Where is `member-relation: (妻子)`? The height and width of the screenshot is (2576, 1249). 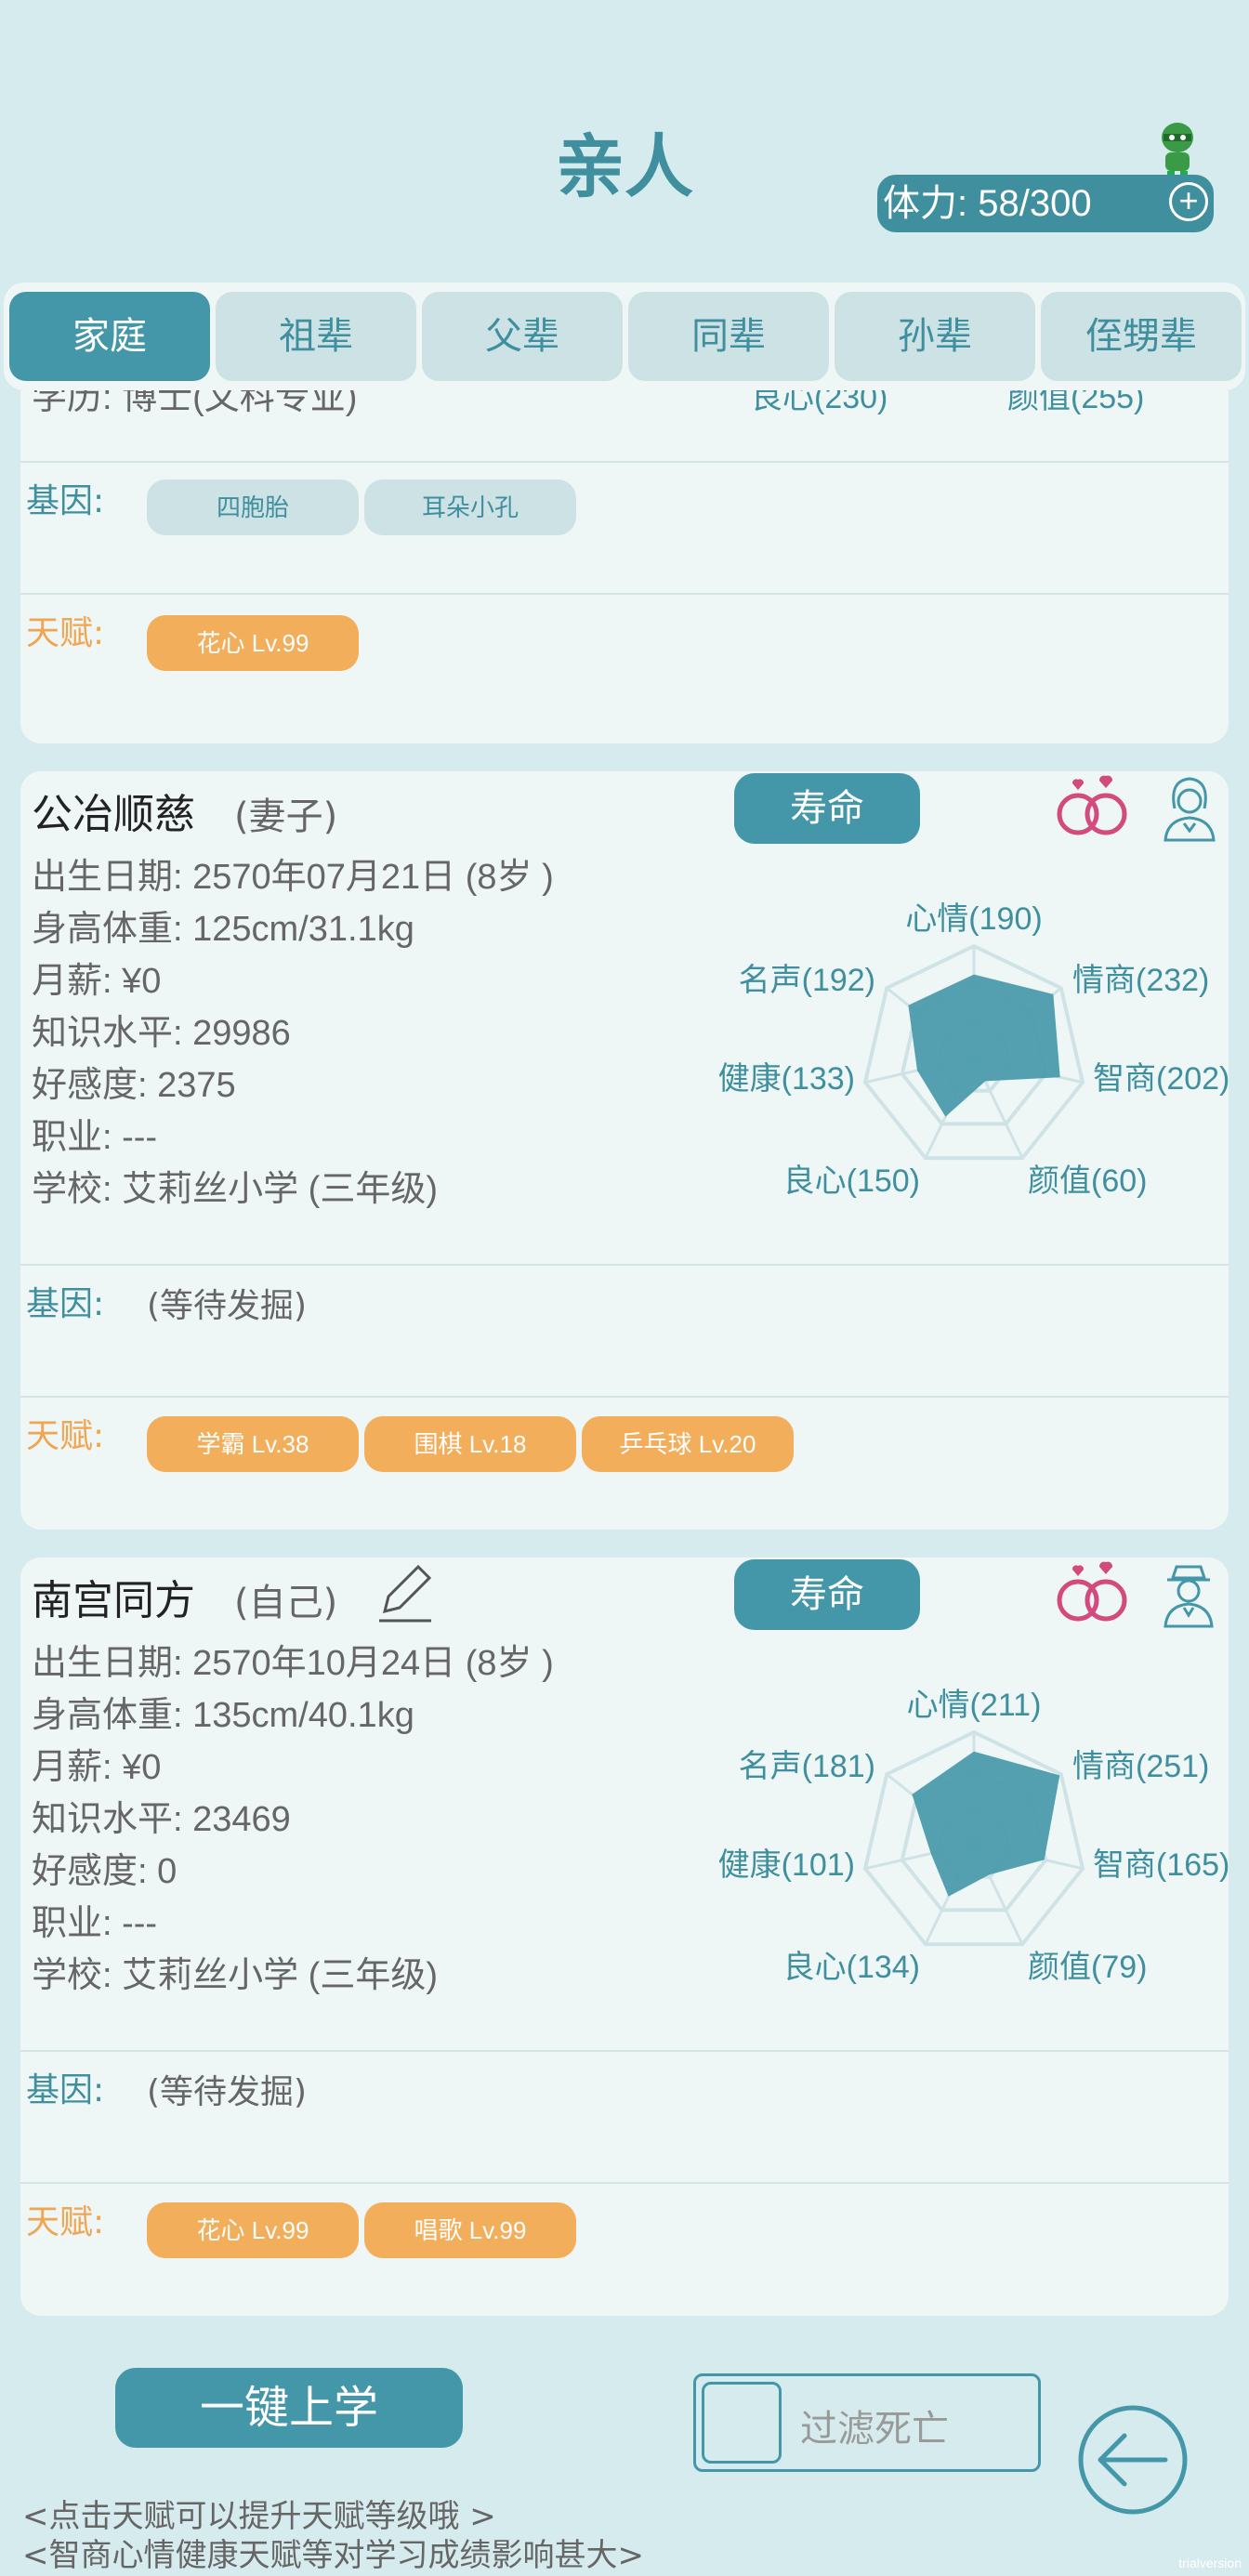
member-relation: (妻子) is located at coordinates (286, 816).